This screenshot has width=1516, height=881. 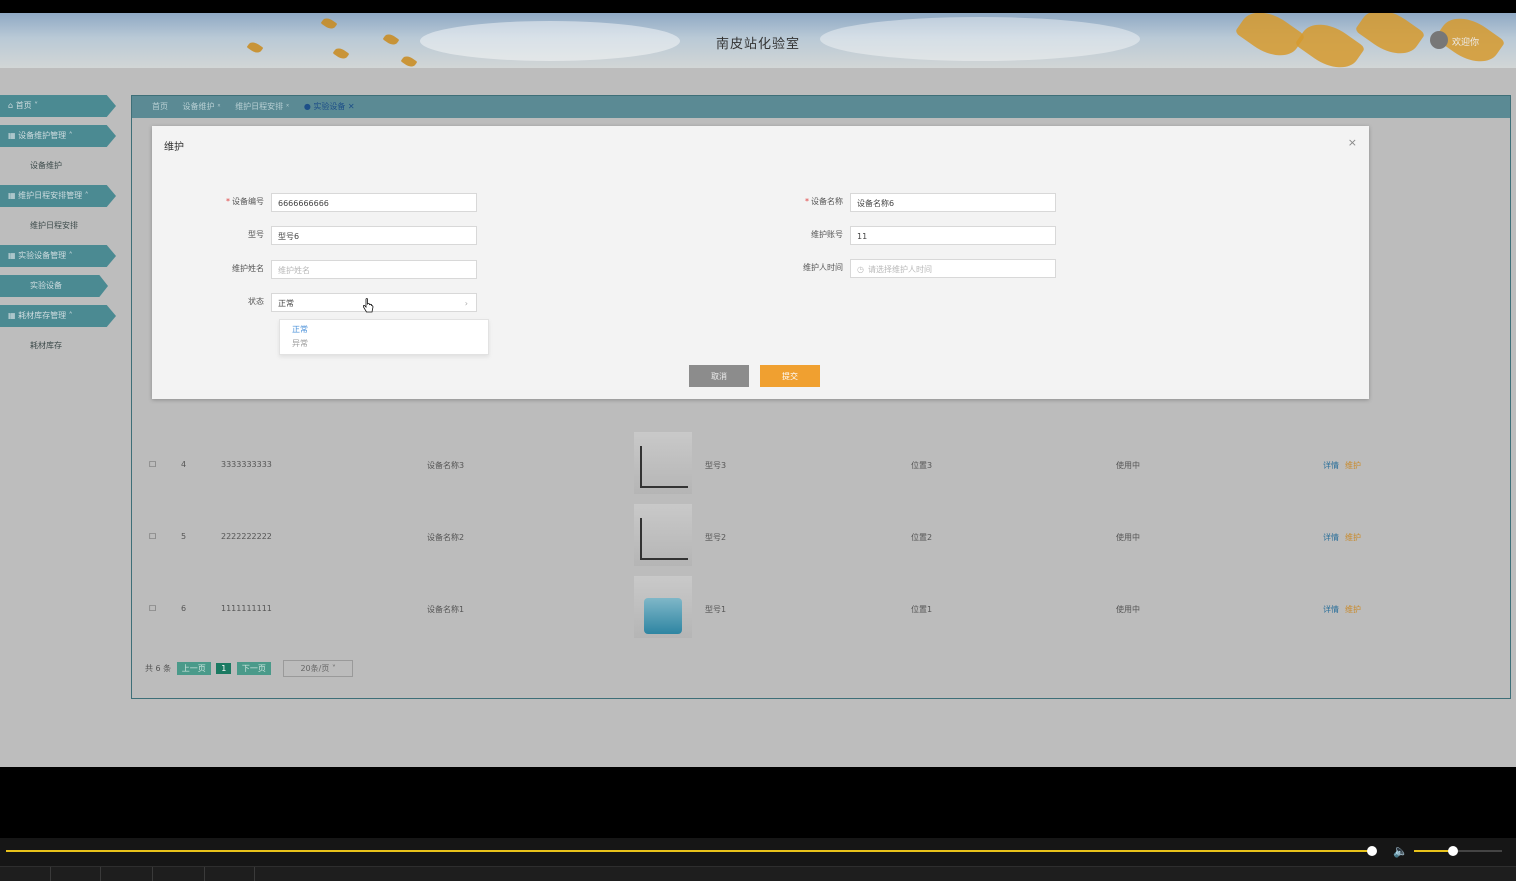 What do you see at coordinates (60, 346) in the screenshot?
I see `sidebar-item-inventory: 耗材库存` at bounding box center [60, 346].